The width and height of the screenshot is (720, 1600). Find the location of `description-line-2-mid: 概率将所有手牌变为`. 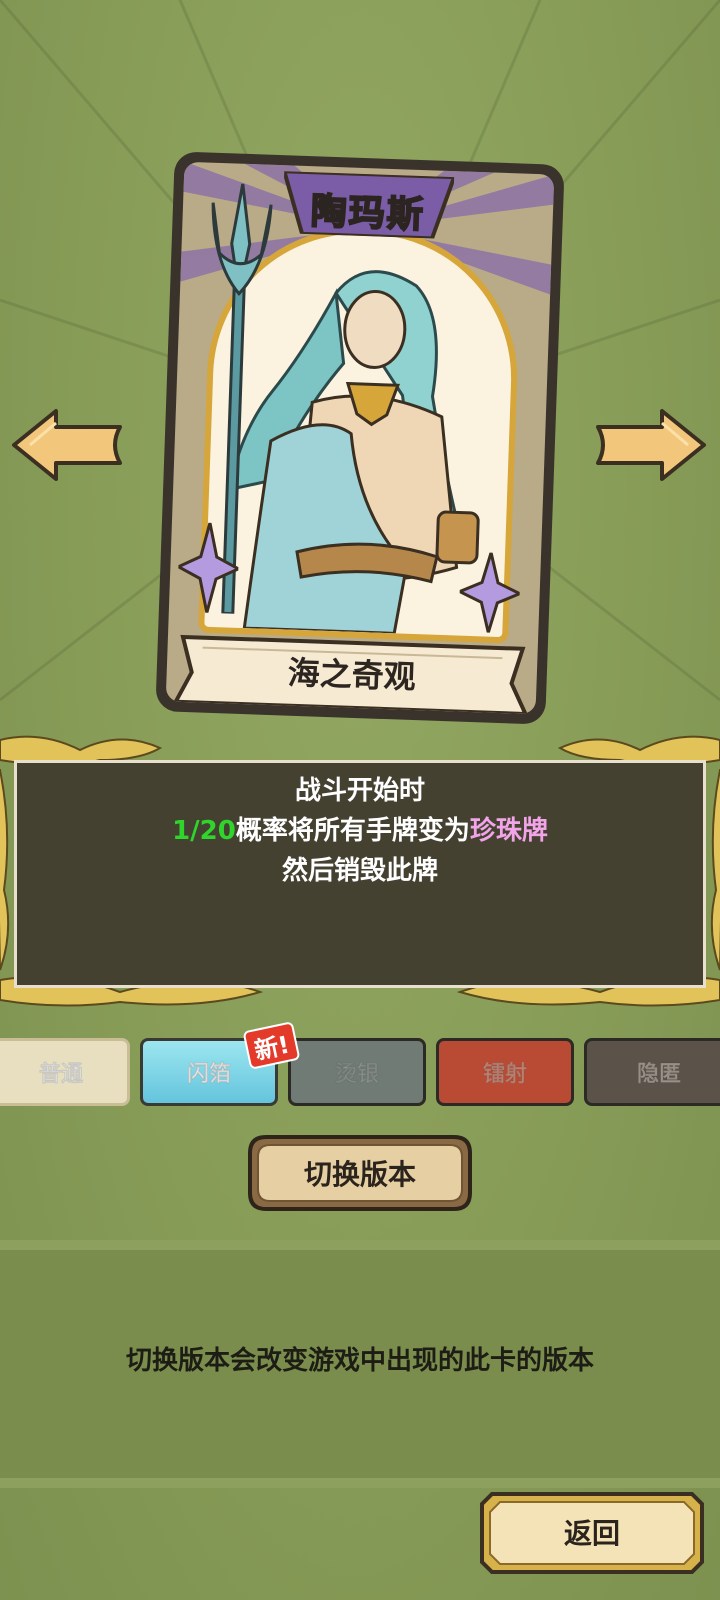

description-line-2-mid: 概率将所有手牌变为 is located at coordinates (352, 831).